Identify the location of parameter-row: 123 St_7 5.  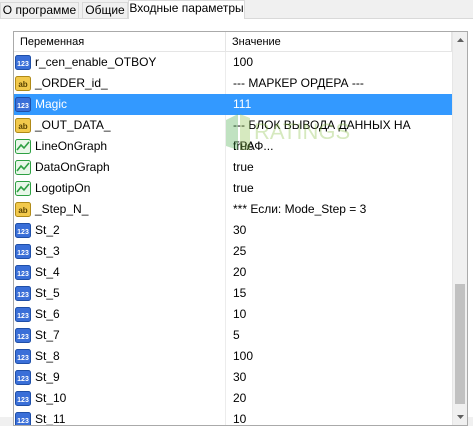
(233, 335).